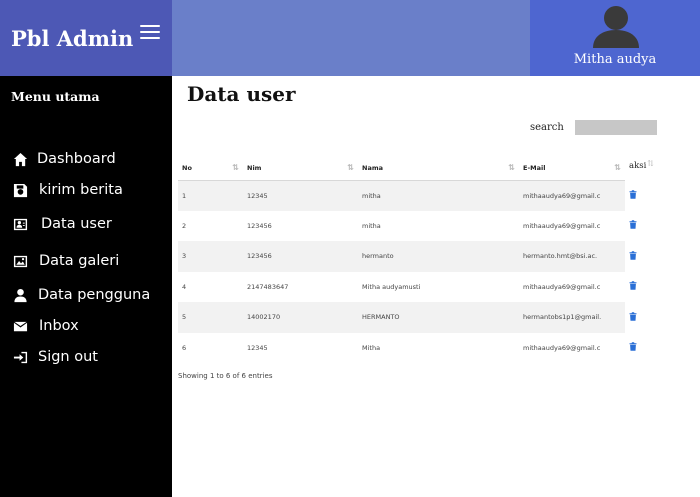  I want to click on hamburger-menu-icon, so click(150, 32).